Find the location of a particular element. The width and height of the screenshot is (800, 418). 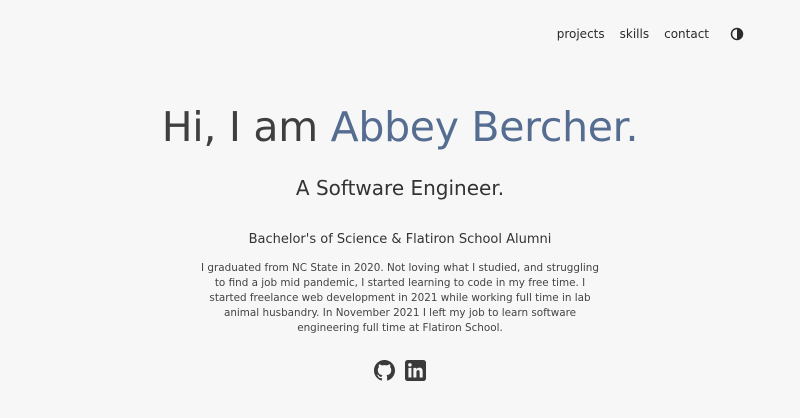

nav-item-projects: projects is located at coordinates (581, 34).